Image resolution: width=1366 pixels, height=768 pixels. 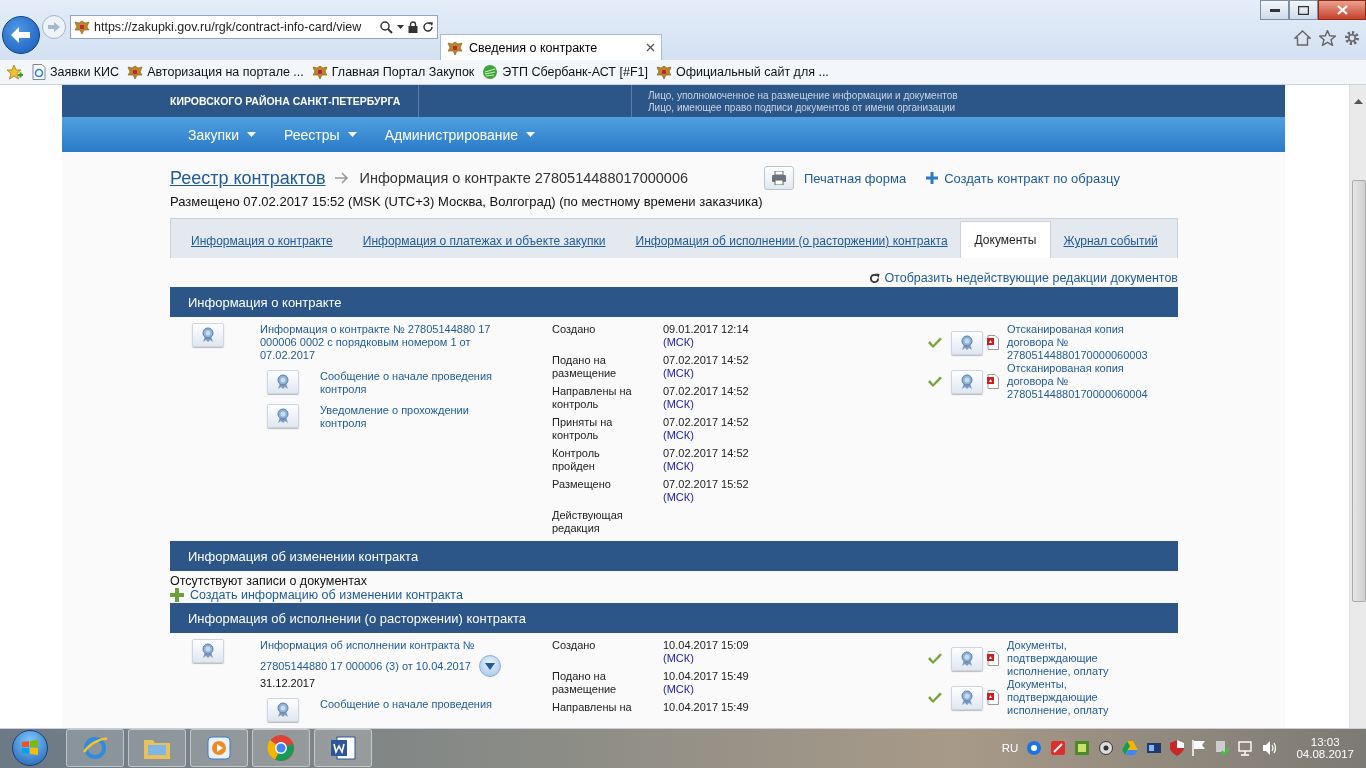 I want to click on favorite-link: ЭТП Сбербанк-АСТ [#F1], so click(x=575, y=72).